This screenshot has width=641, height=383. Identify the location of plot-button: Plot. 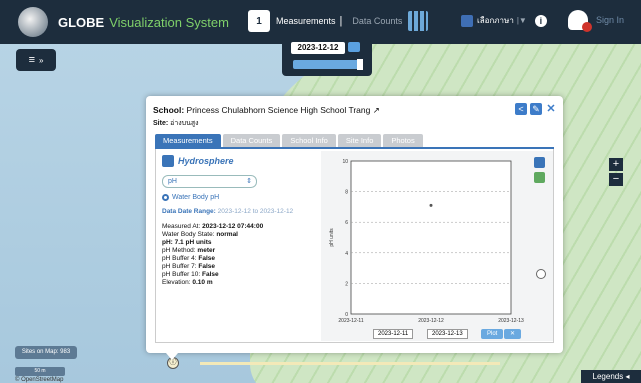
(492, 334).